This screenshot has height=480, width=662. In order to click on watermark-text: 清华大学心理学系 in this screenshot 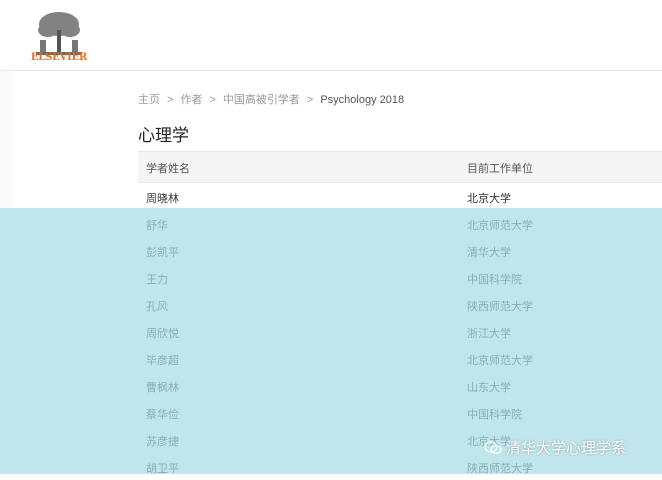, I will do `click(566, 448)`.